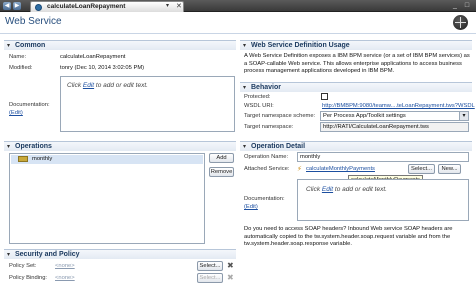  What do you see at coordinates (86, 6) in the screenshot?
I see `tab-title: calculateLoanRepayment` at bounding box center [86, 6].